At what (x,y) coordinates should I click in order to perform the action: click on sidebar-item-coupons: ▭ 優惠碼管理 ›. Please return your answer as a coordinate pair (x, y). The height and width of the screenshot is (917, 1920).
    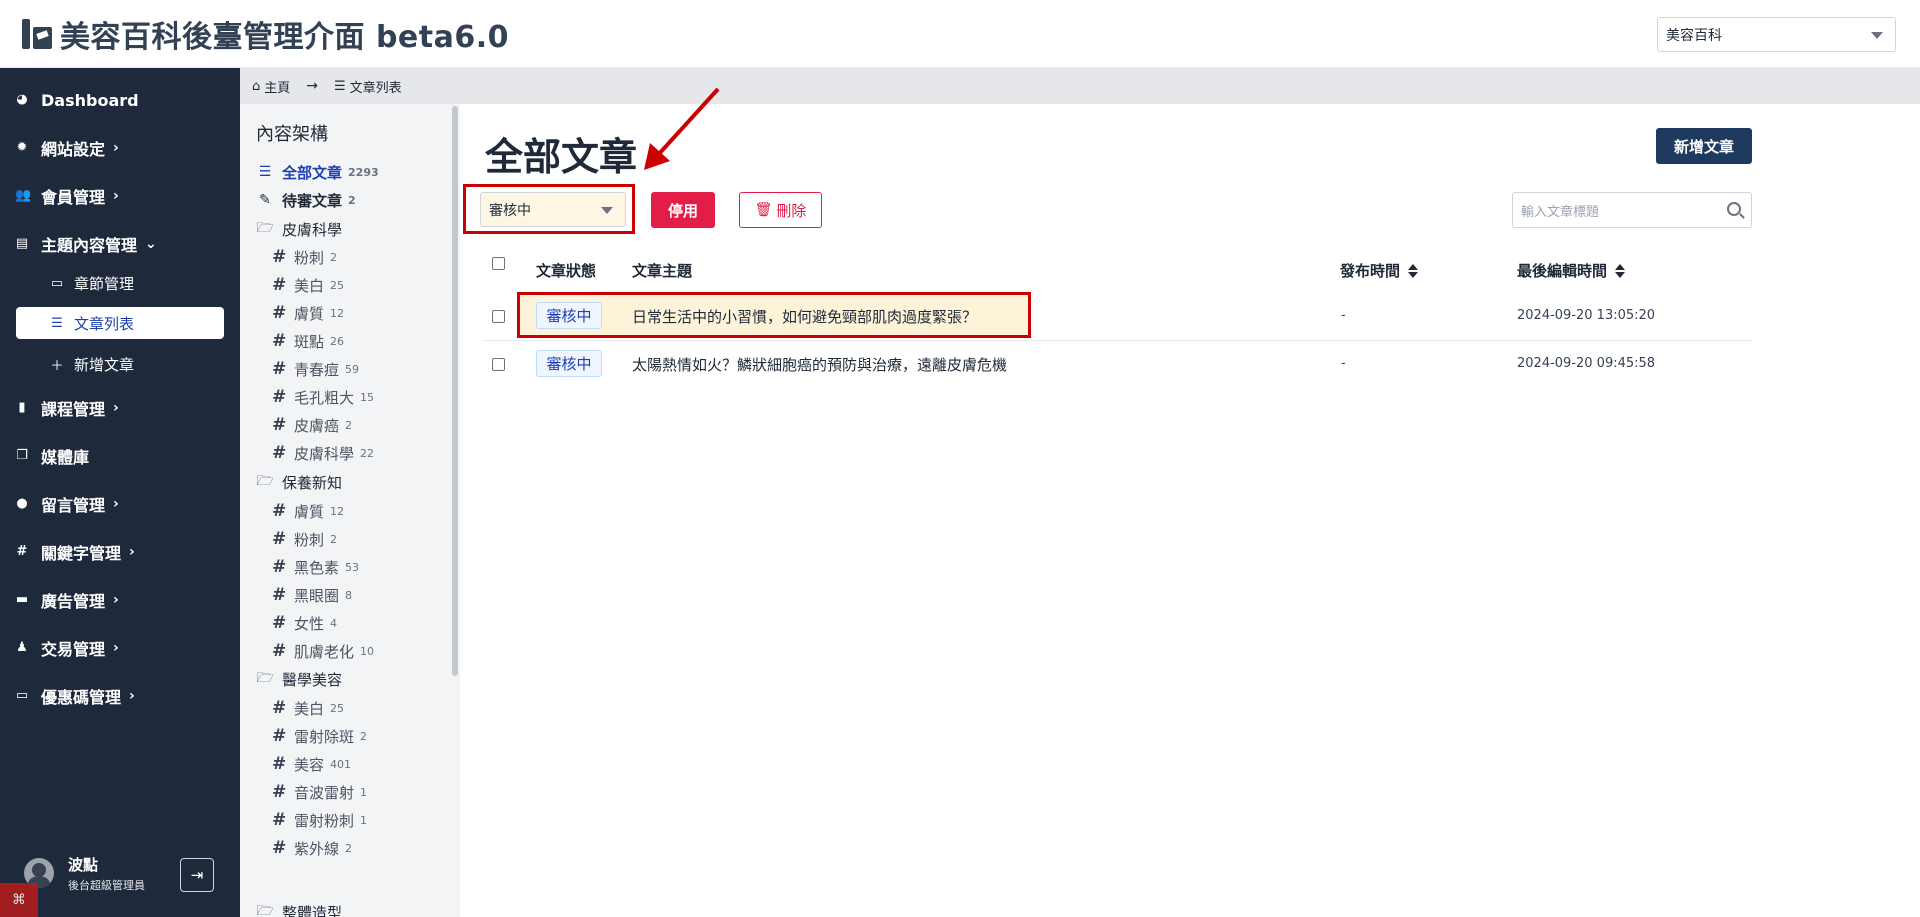
    Looking at the image, I should click on (120, 696).